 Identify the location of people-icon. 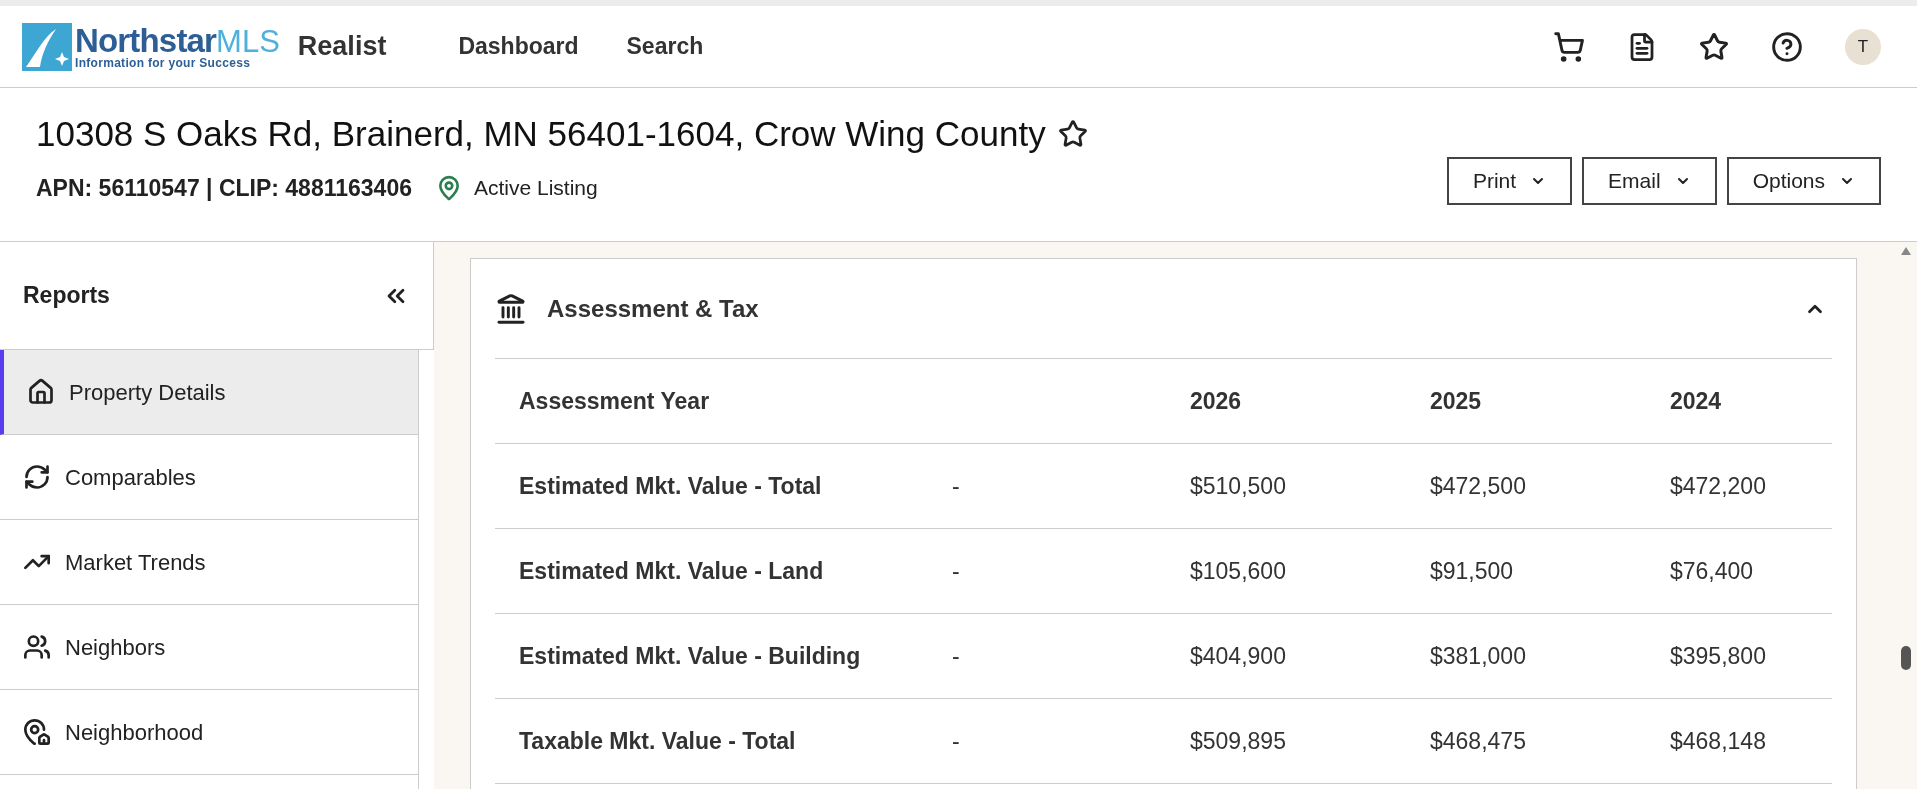
(37, 647).